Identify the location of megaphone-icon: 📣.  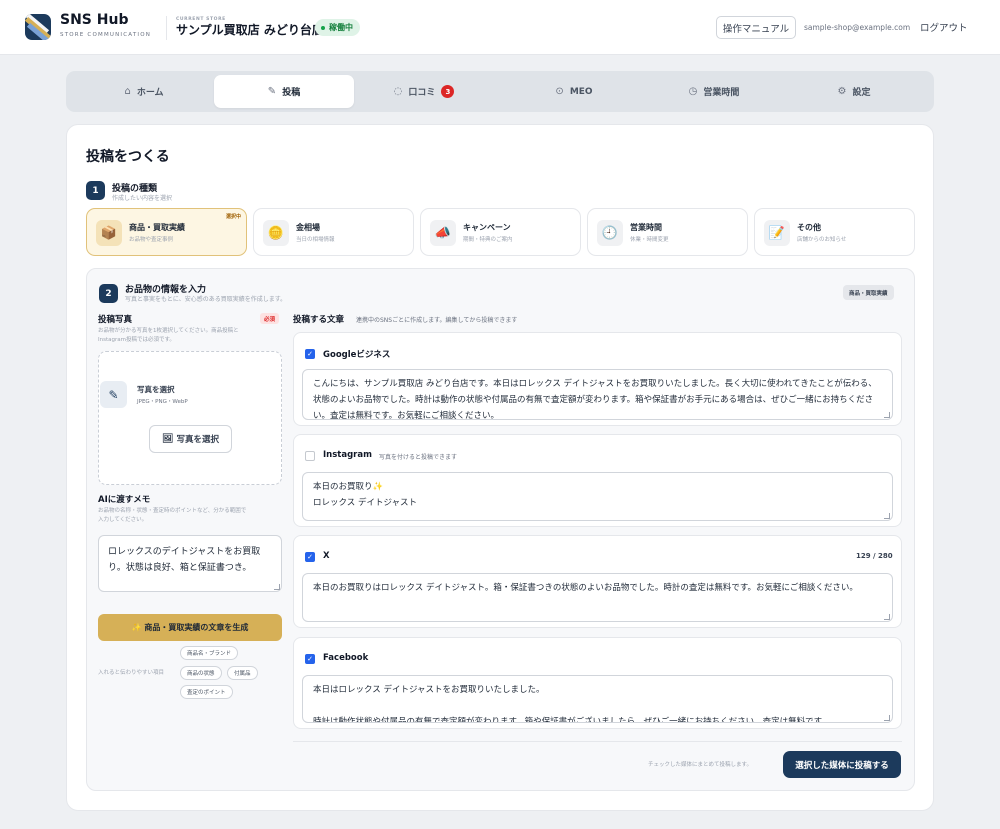
(443, 233).